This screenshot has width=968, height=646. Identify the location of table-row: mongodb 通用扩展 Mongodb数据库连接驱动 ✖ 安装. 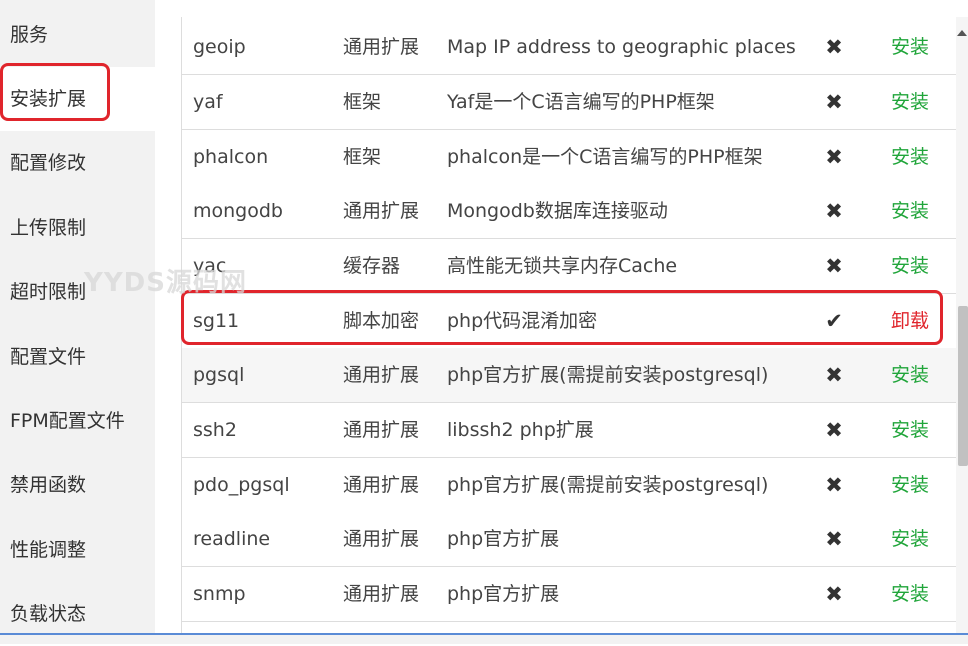
(569, 211).